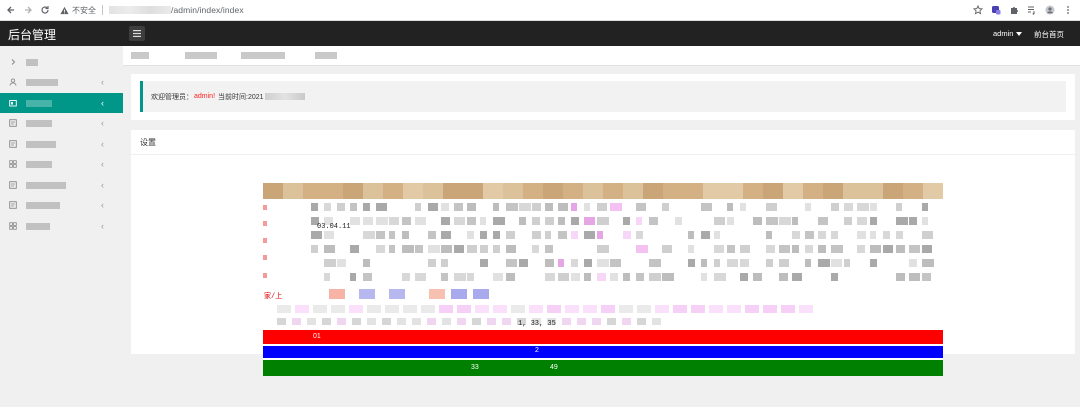 This screenshot has height=407, width=1080. I want to click on sidebar-item-3: ‹, so click(61, 123).